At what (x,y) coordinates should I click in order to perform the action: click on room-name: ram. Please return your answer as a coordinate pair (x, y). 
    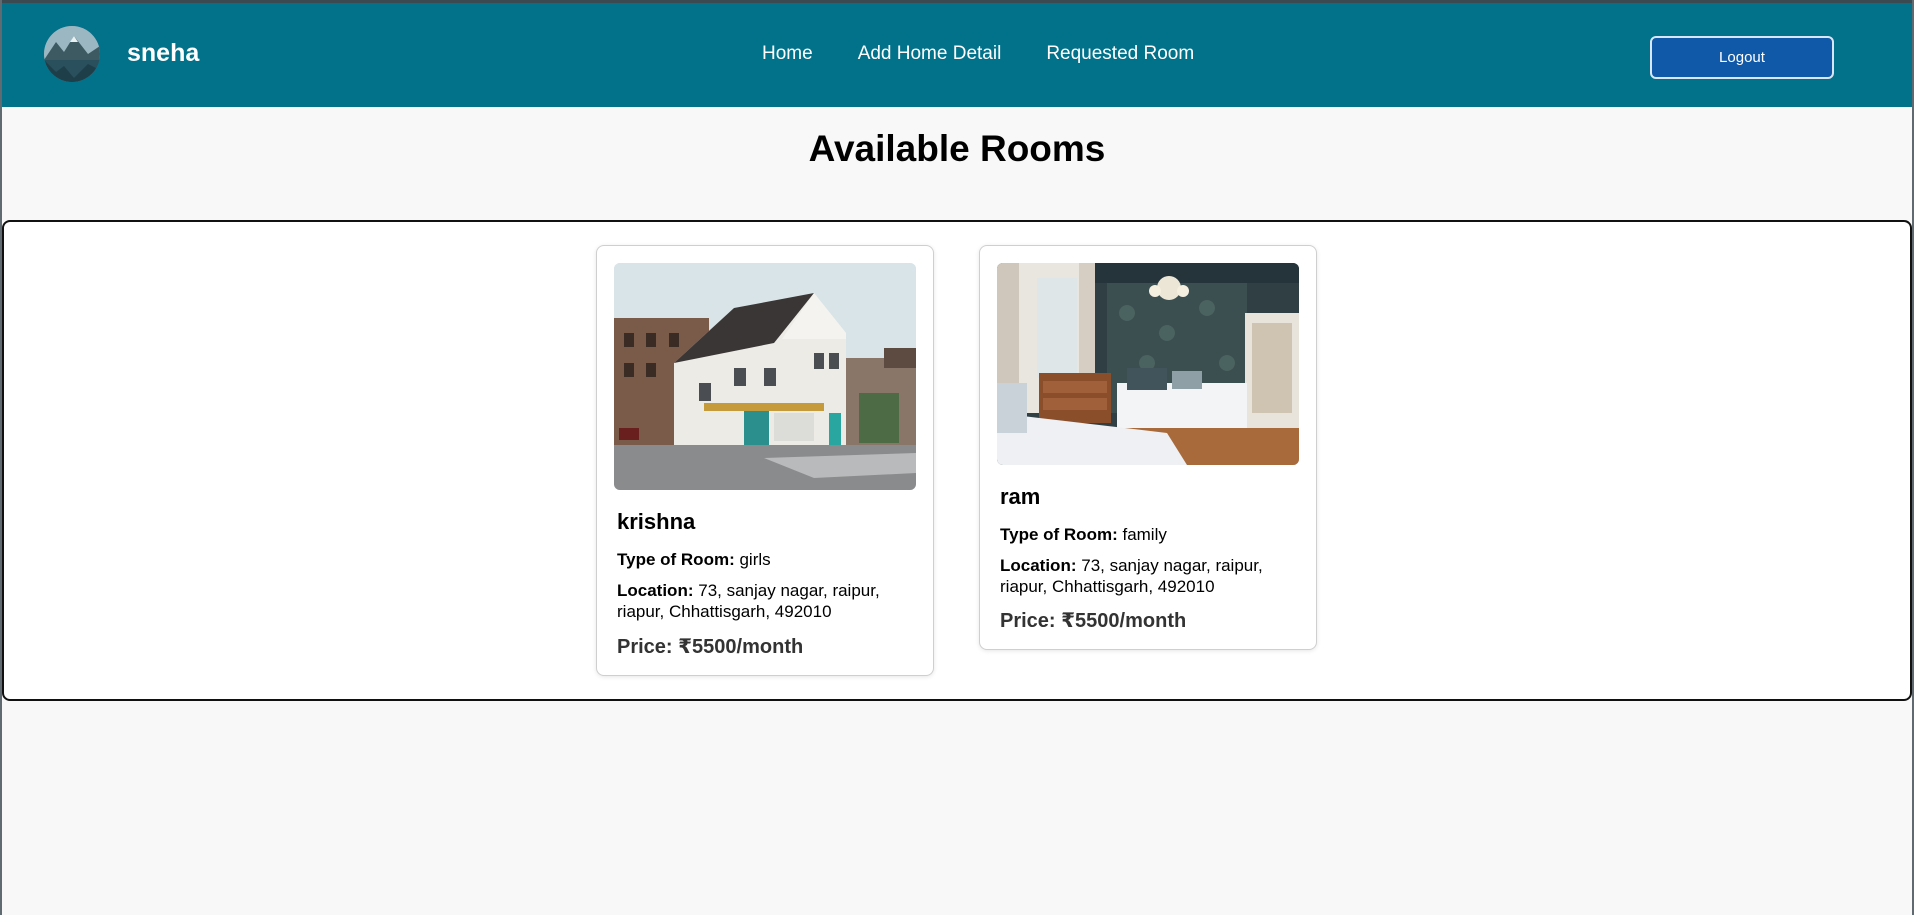
    Looking at the image, I should click on (1020, 496).